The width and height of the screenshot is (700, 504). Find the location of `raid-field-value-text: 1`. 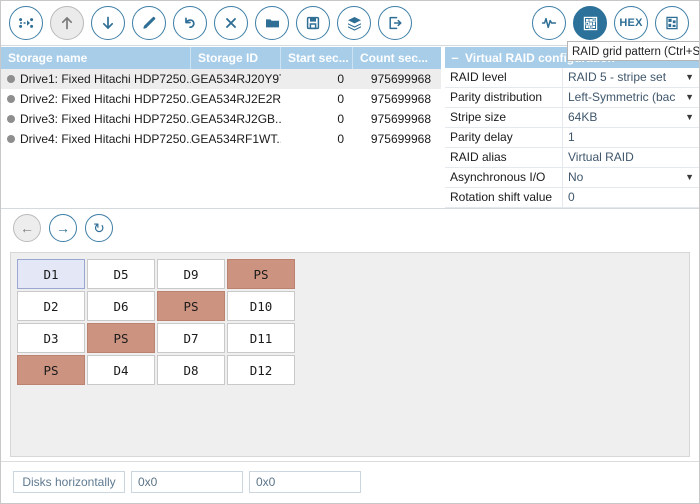

raid-field-value-text: 1 is located at coordinates (571, 137).